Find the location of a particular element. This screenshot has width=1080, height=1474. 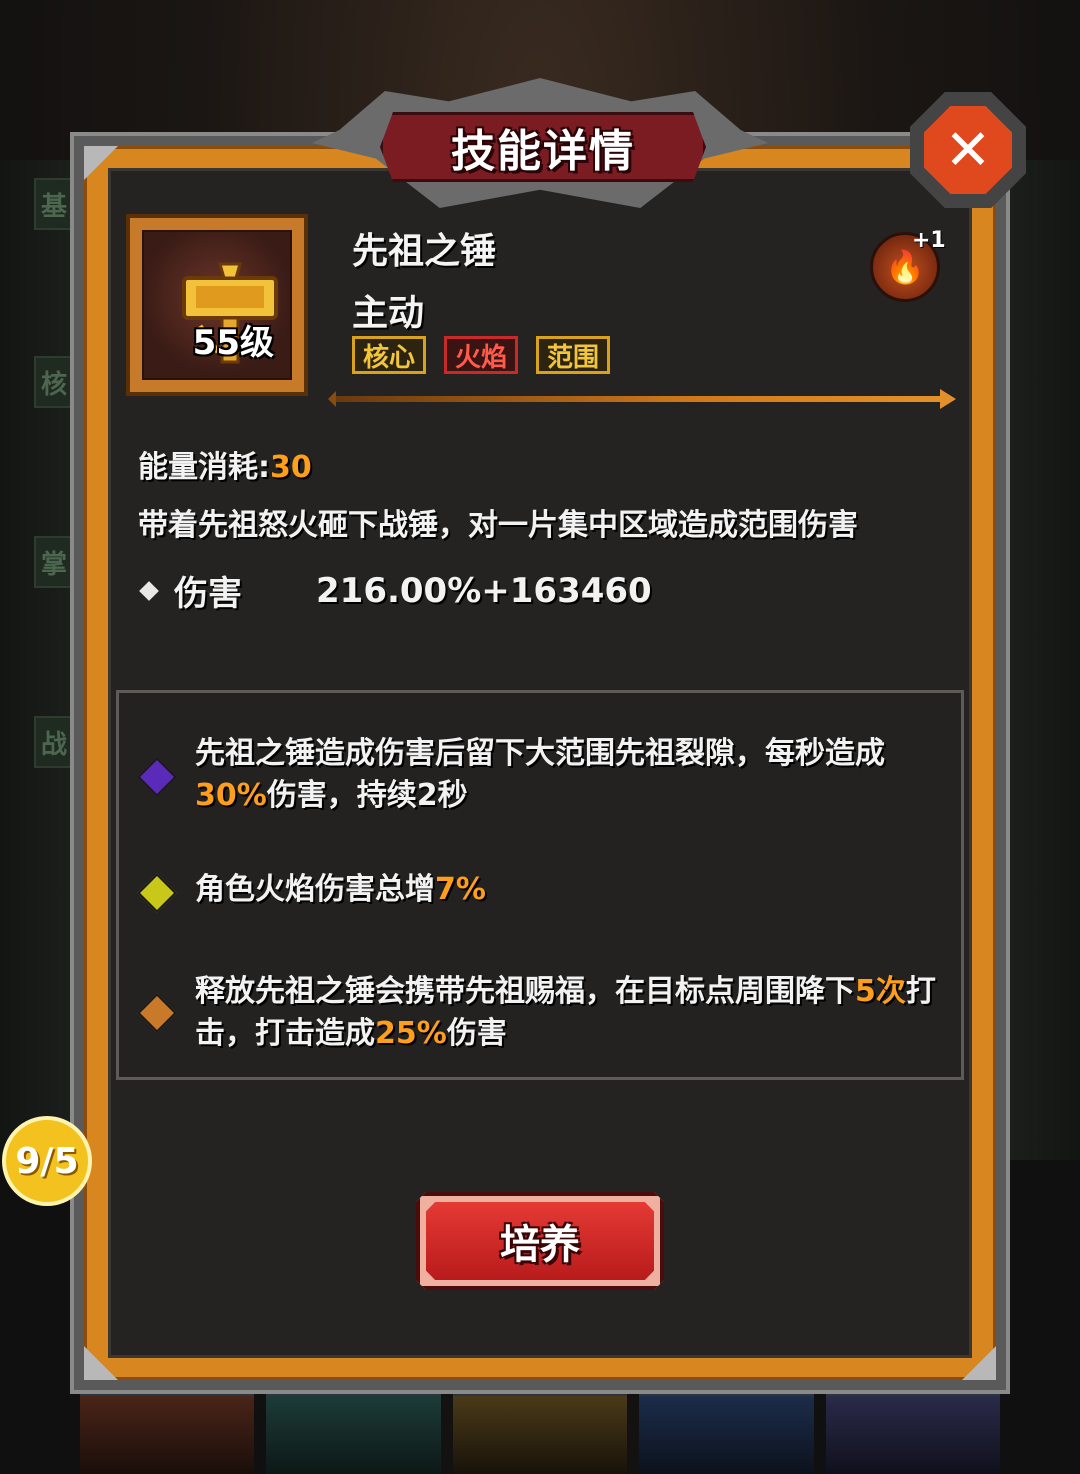

side-tab-battle: 战 is located at coordinates (54, 742).